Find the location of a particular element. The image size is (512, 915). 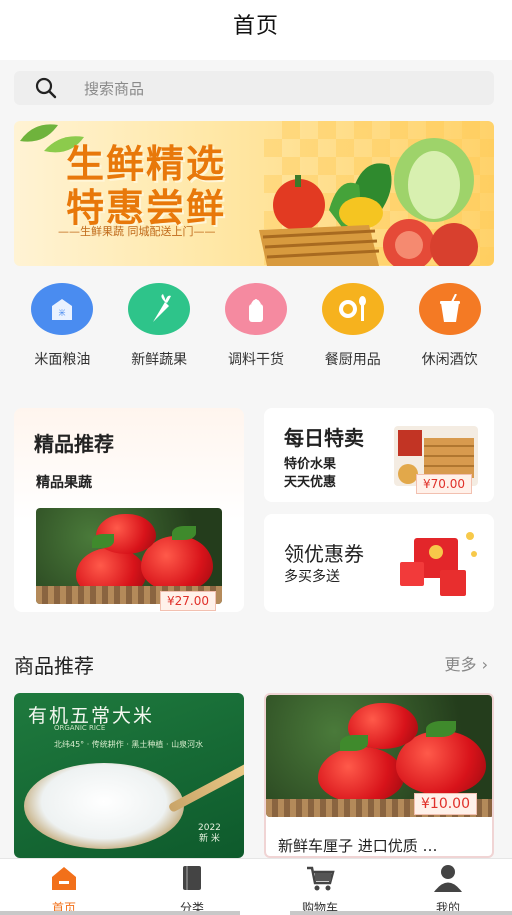

page-title: 首页 is located at coordinates (255, 26).